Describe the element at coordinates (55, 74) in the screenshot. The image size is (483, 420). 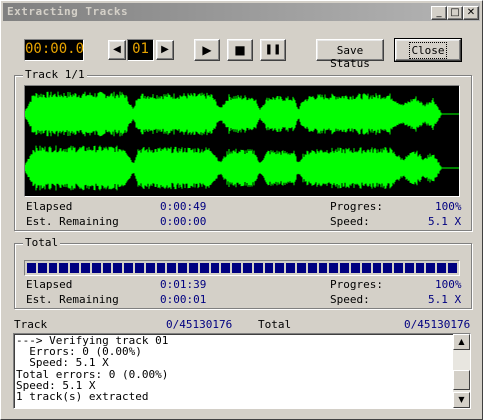
I see `track-group-label: Track 1/1` at that location.